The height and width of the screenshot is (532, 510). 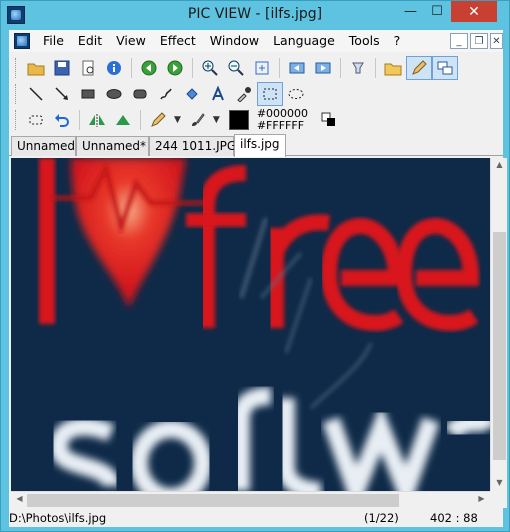 I want to click on title-bar: PIC VIEW - [ilfs.jpg] — ☐ ✕, so click(x=255, y=15).